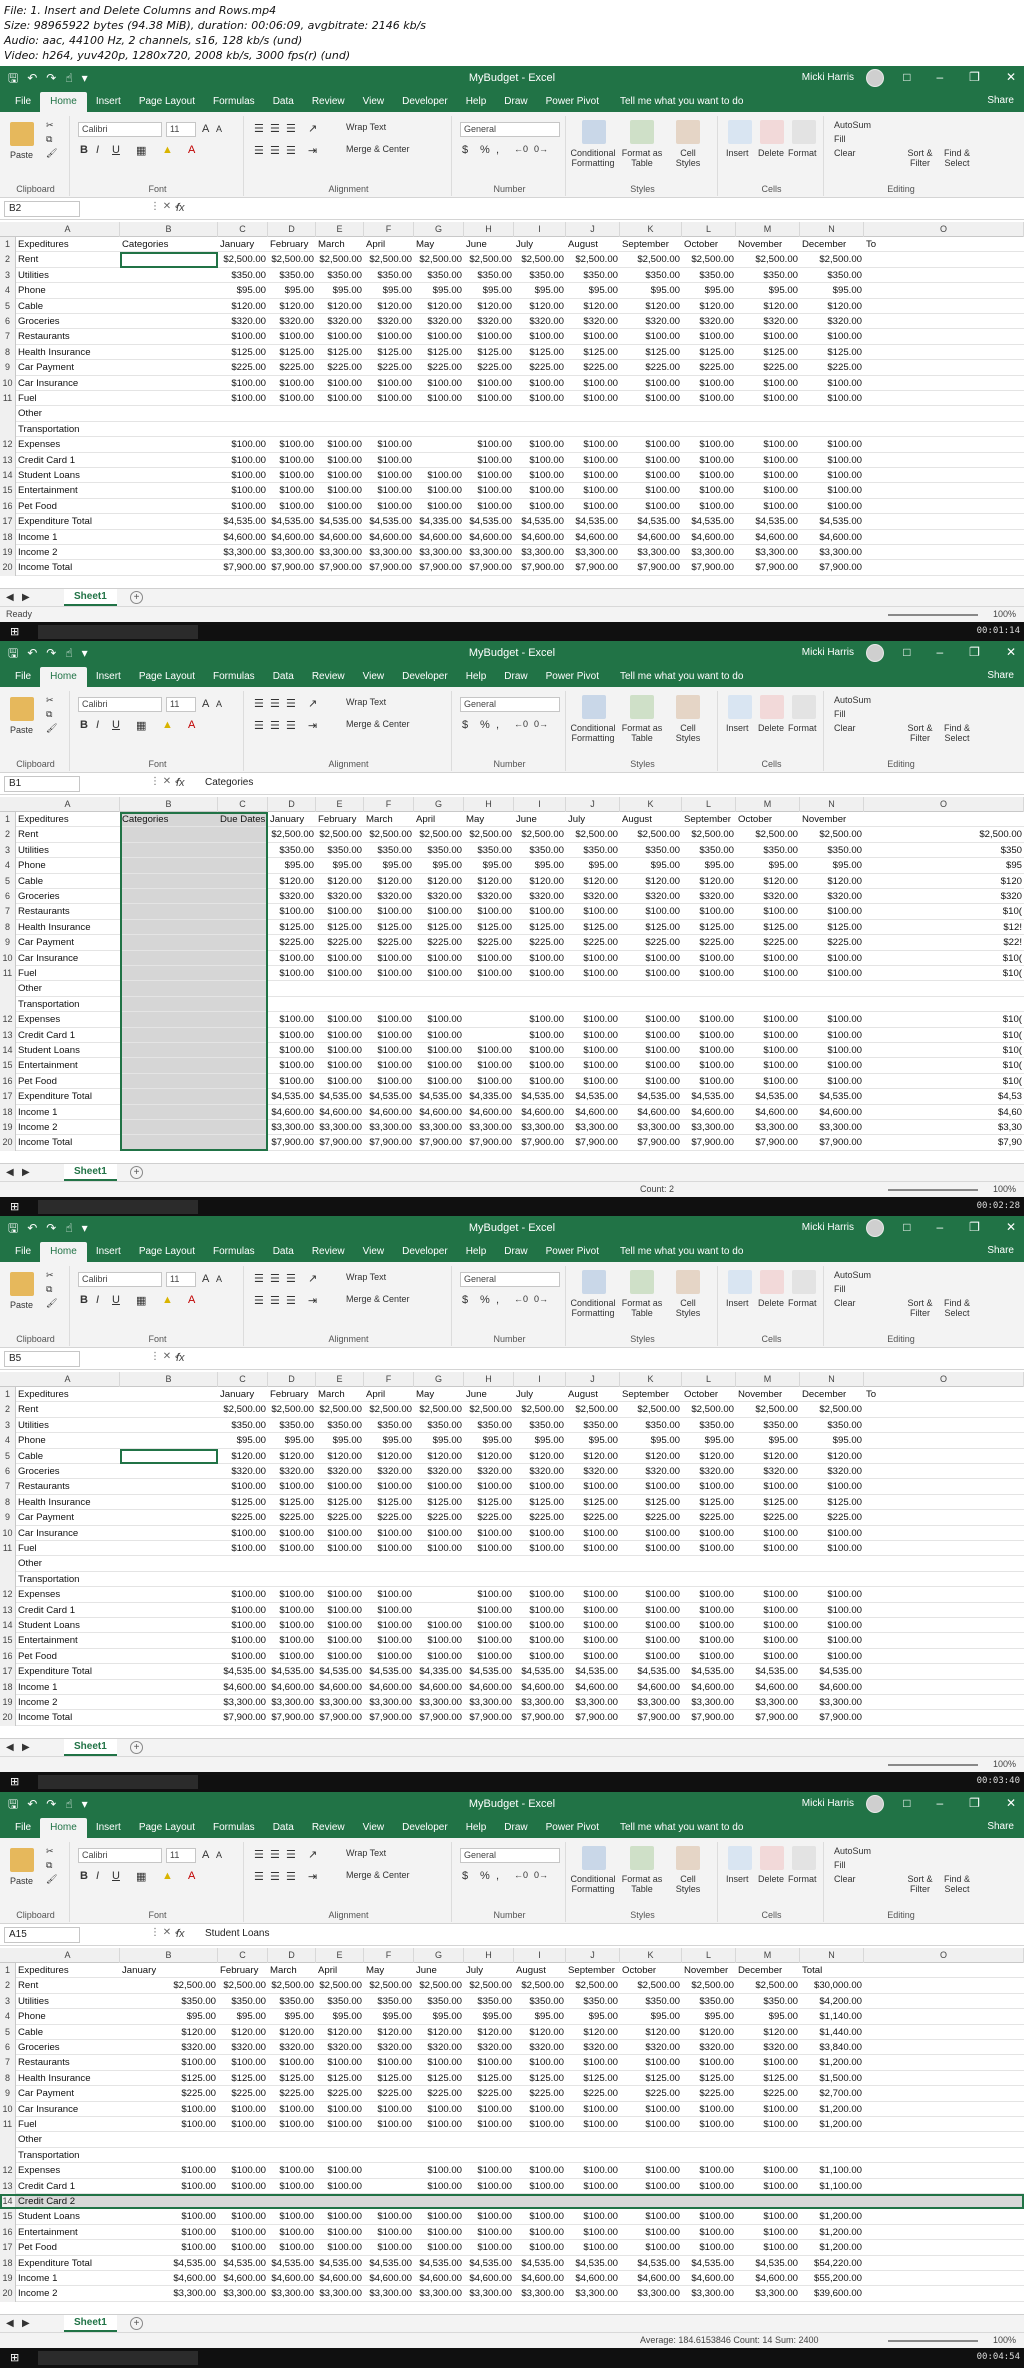 Image resolution: width=1024 pixels, height=2368 pixels. I want to click on tab-formulas: Formulas, so click(234, 679).